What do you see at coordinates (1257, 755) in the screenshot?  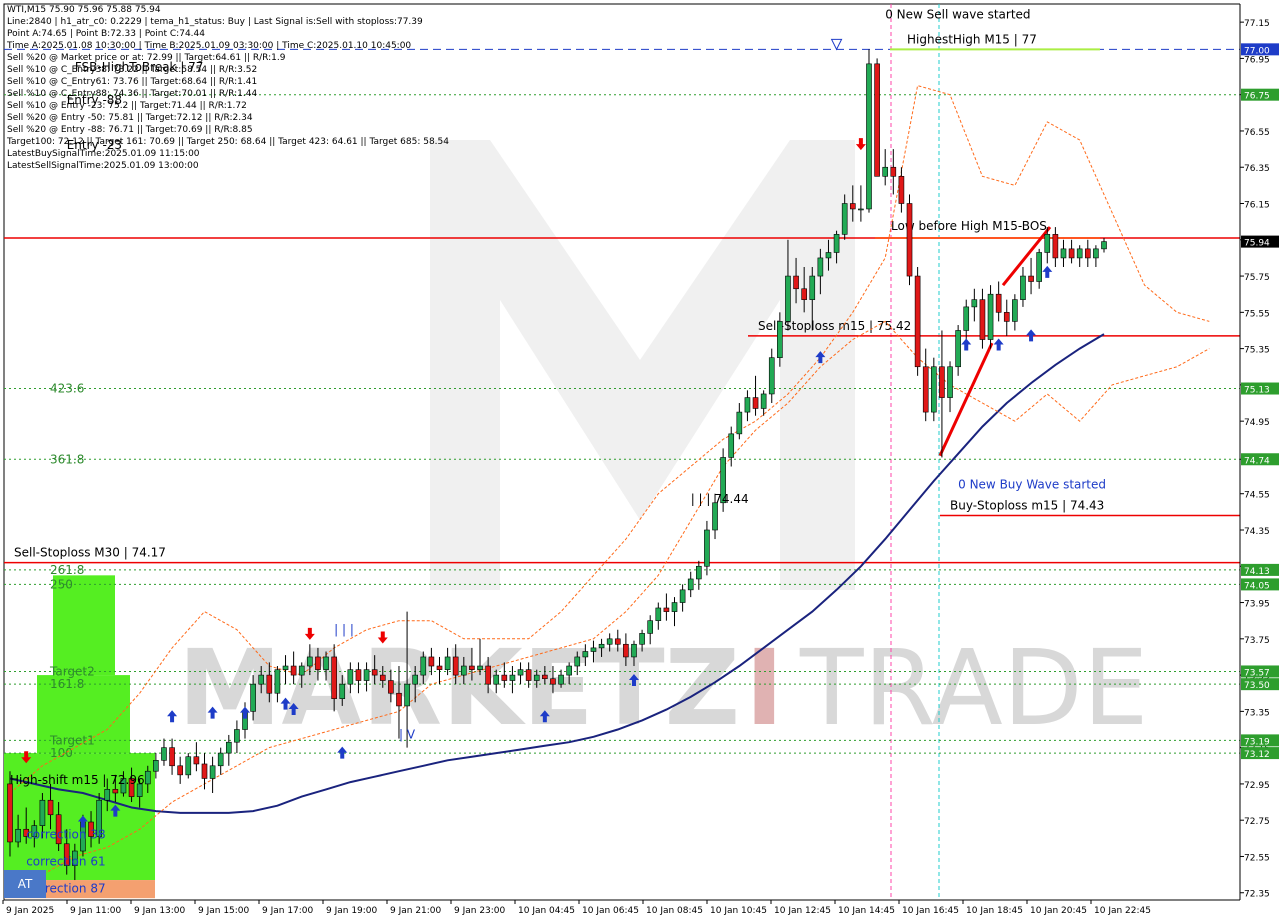 I see `price-badge-label: 73.12` at bounding box center [1257, 755].